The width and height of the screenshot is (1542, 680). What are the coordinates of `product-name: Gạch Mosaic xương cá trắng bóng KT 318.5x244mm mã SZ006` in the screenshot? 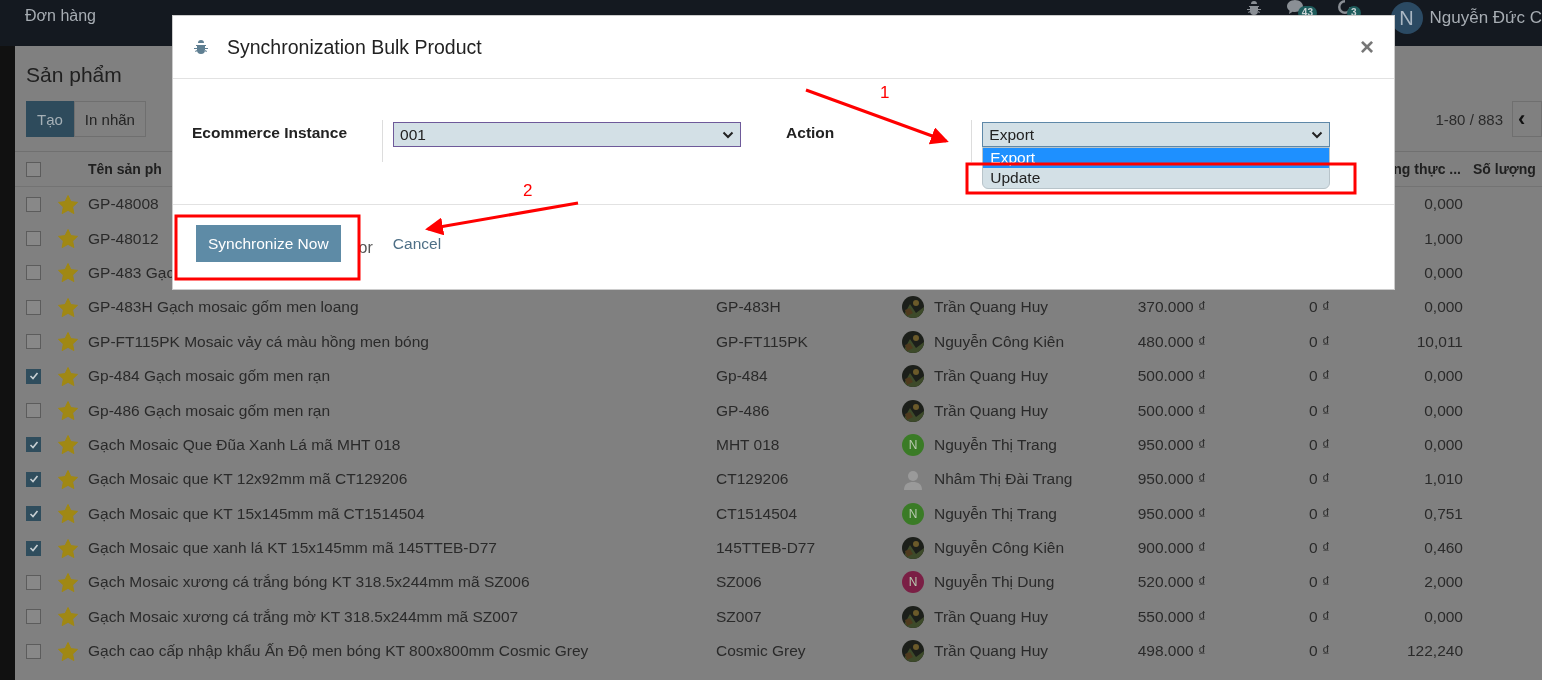 It's located at (309, 582).